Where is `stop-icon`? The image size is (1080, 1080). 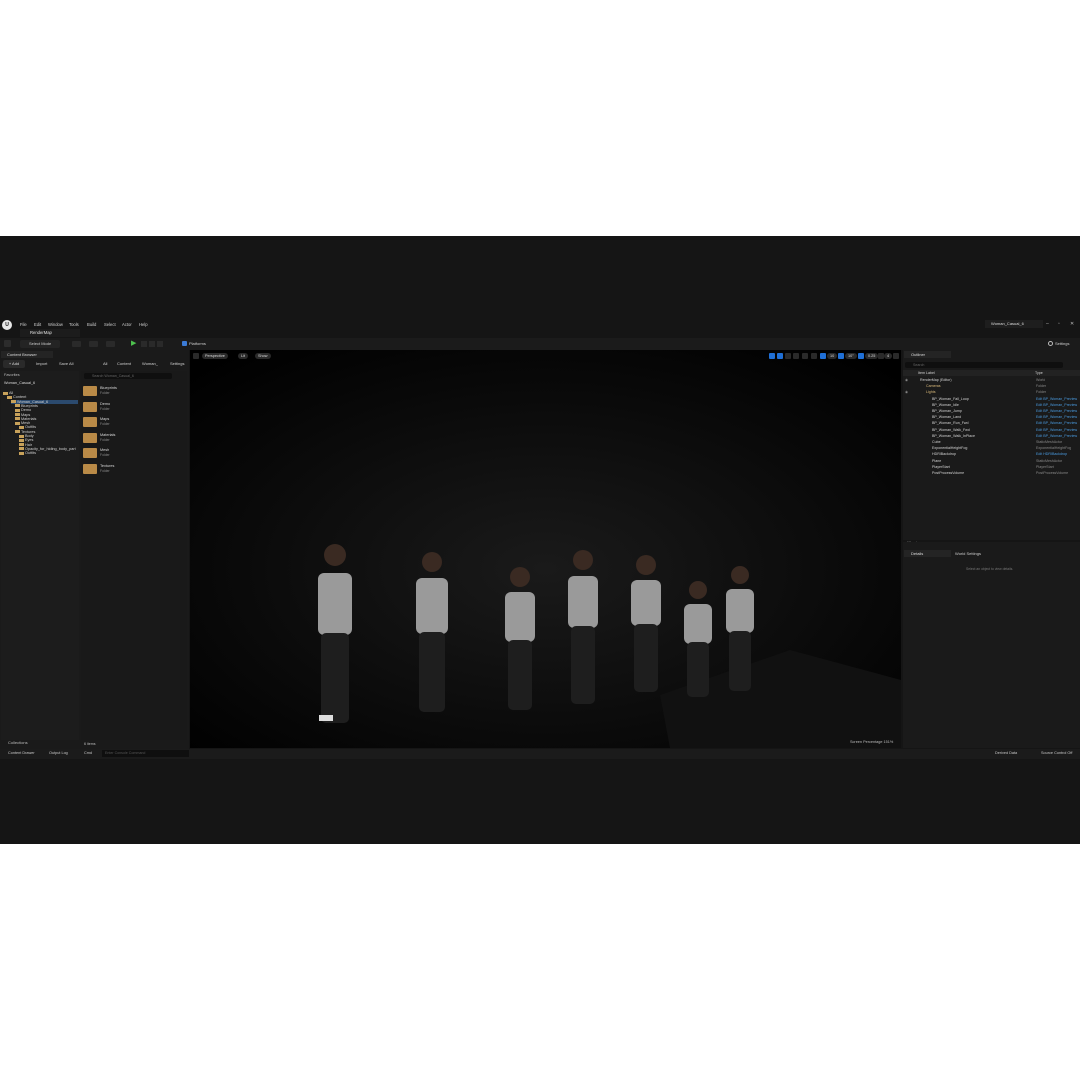
stop-icon is located at coordinates (152, 344).